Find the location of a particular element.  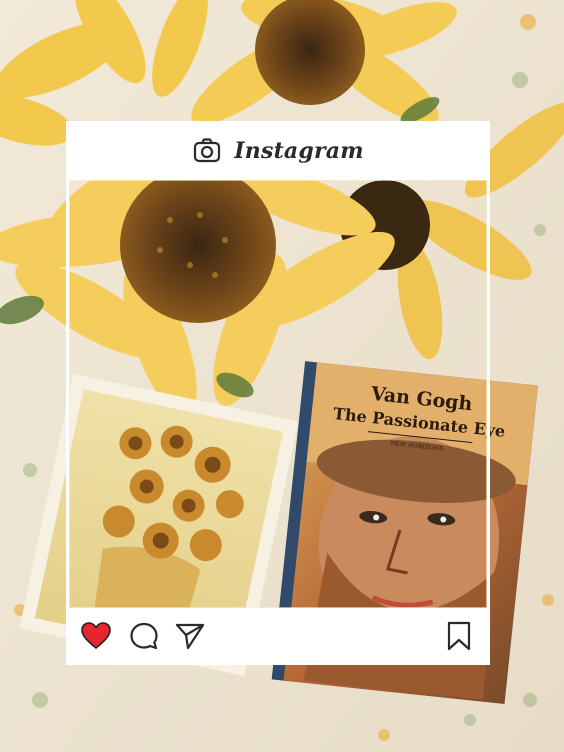

heart-icon is located at coordinates (96, 636).